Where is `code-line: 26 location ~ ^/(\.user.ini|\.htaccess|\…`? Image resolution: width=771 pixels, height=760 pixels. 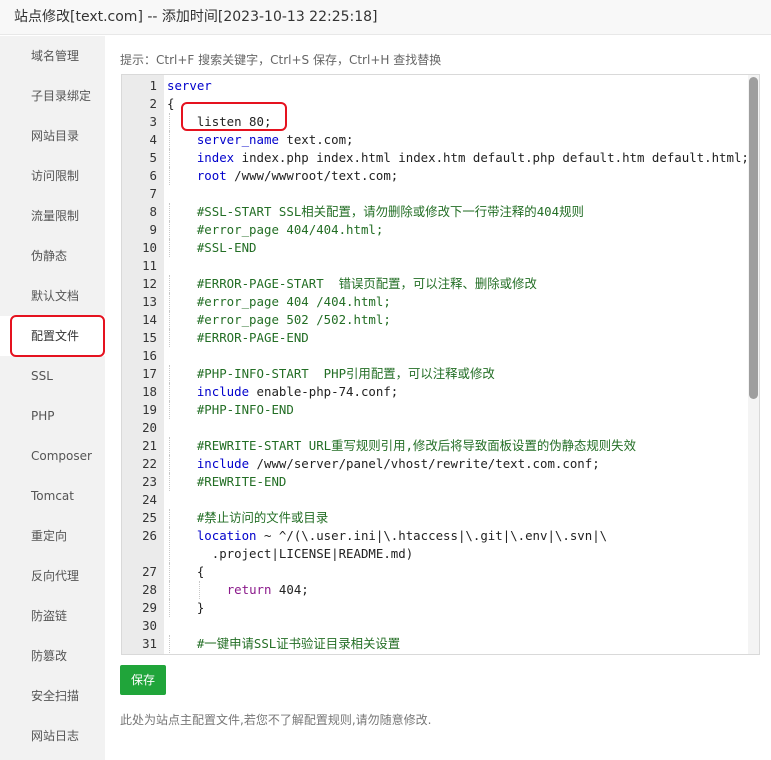
code-line: 26 location ~ ^/(\.user.ini|\.htaccess|\… is located at coordinates (440, 545).